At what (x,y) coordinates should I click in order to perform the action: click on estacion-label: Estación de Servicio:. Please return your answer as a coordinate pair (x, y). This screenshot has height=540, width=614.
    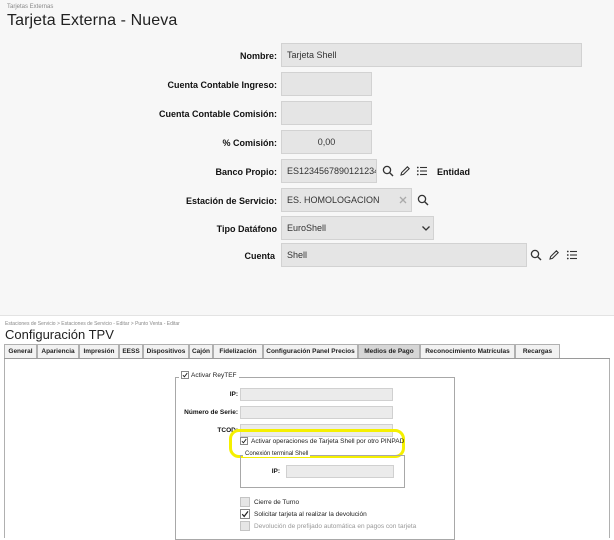
    Looking at the image, I should click on (231, 201).